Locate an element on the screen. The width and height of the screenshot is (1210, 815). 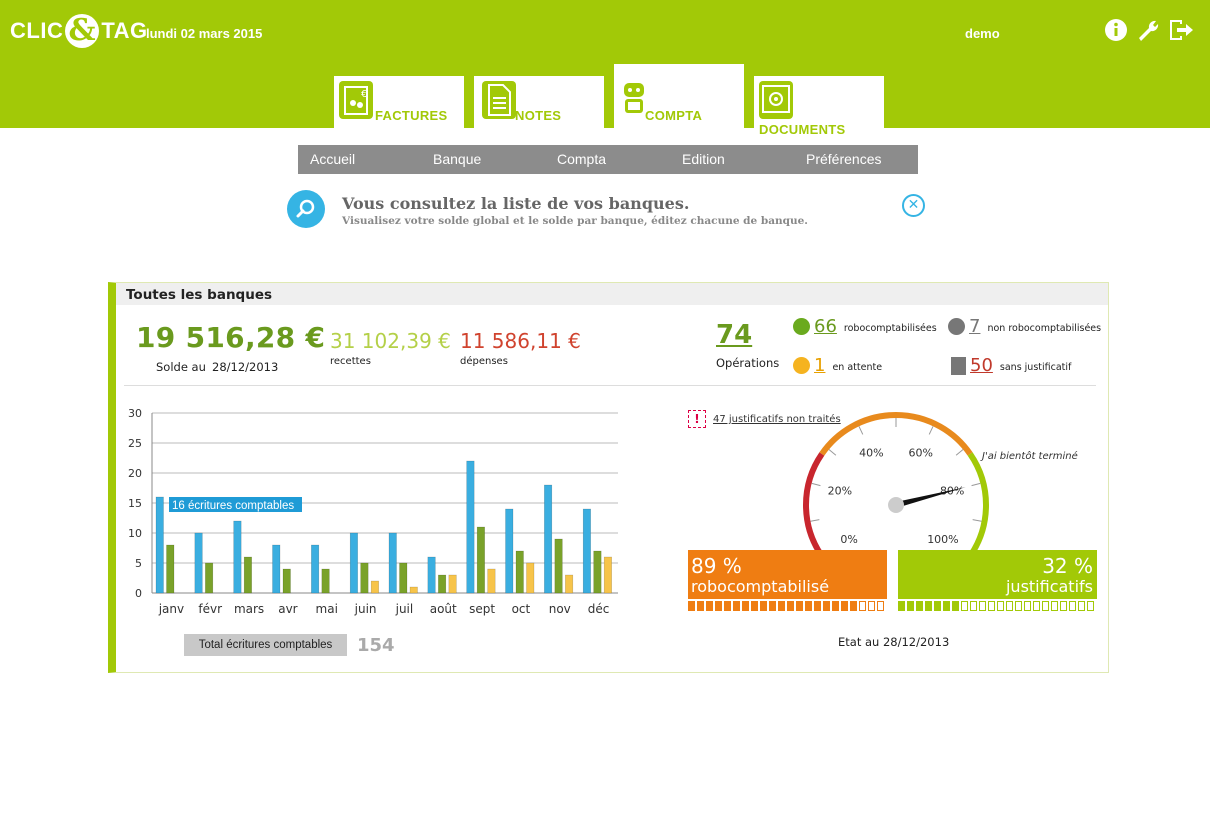
tab-compta: COMPTA is located at coordinates (679, 96).